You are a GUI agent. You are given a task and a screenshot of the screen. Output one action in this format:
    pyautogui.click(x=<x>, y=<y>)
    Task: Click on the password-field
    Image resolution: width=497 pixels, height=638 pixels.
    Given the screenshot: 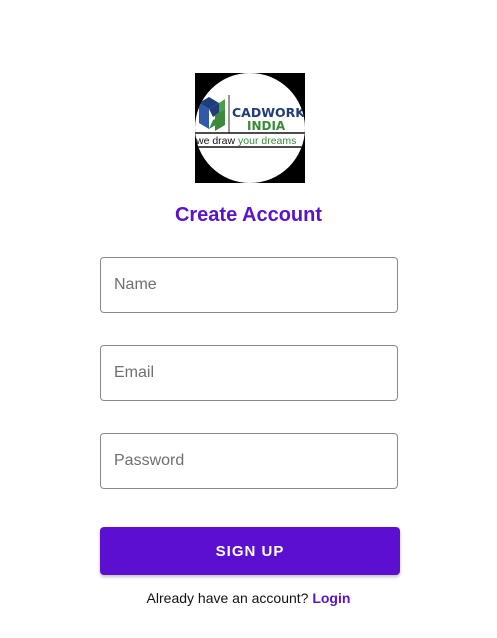 What is the action you would take?
    pyautogui.click(x=249, y=461)
    